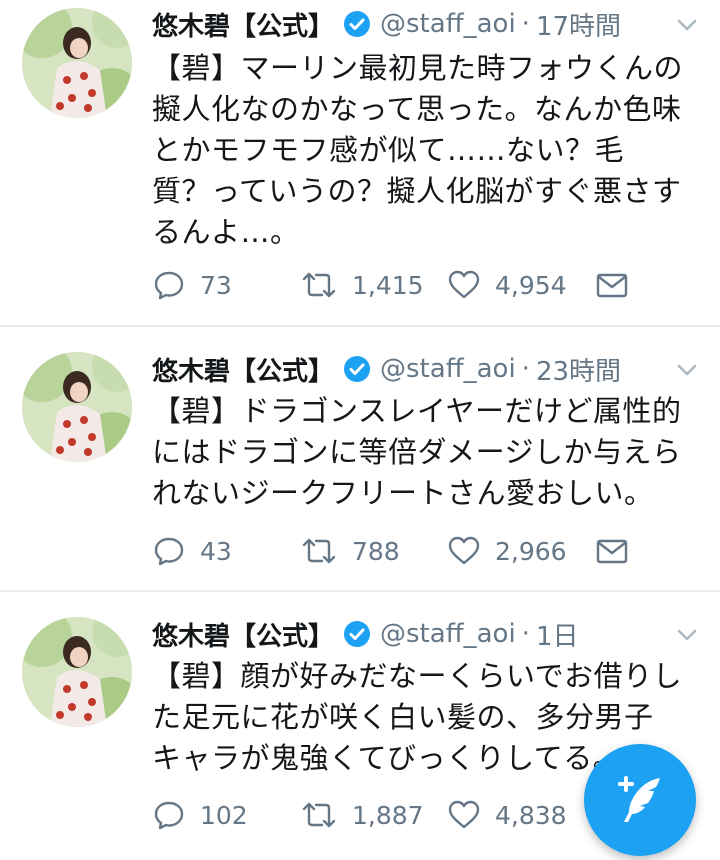 This screenshot has height=860, width=720. What do you see at coordinates (388, 150) in the screenshot?
I see `tweet-line: とかモフモフ感が似て……ない？毛` at bounding box center [388, 150].